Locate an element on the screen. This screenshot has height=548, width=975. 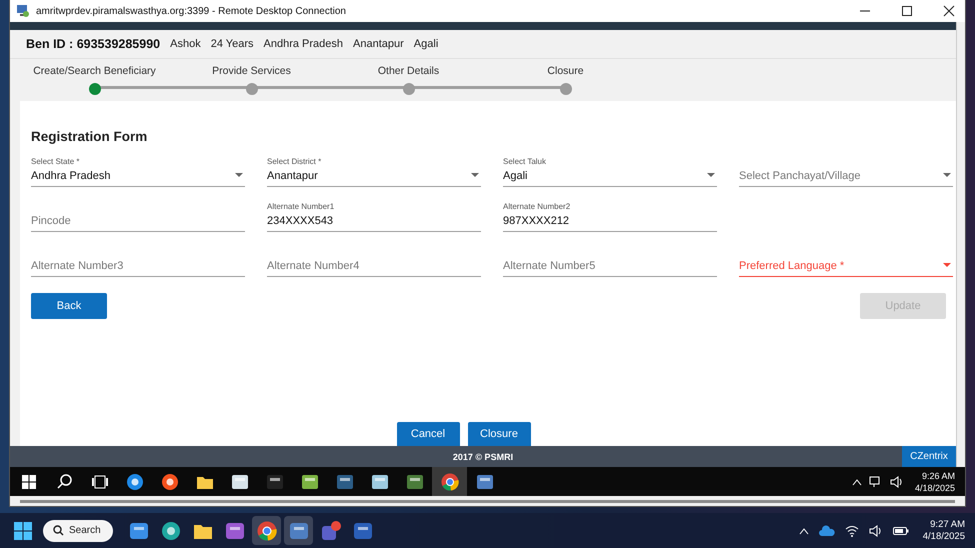
search-box: Search is located at coordinates (78, 531).